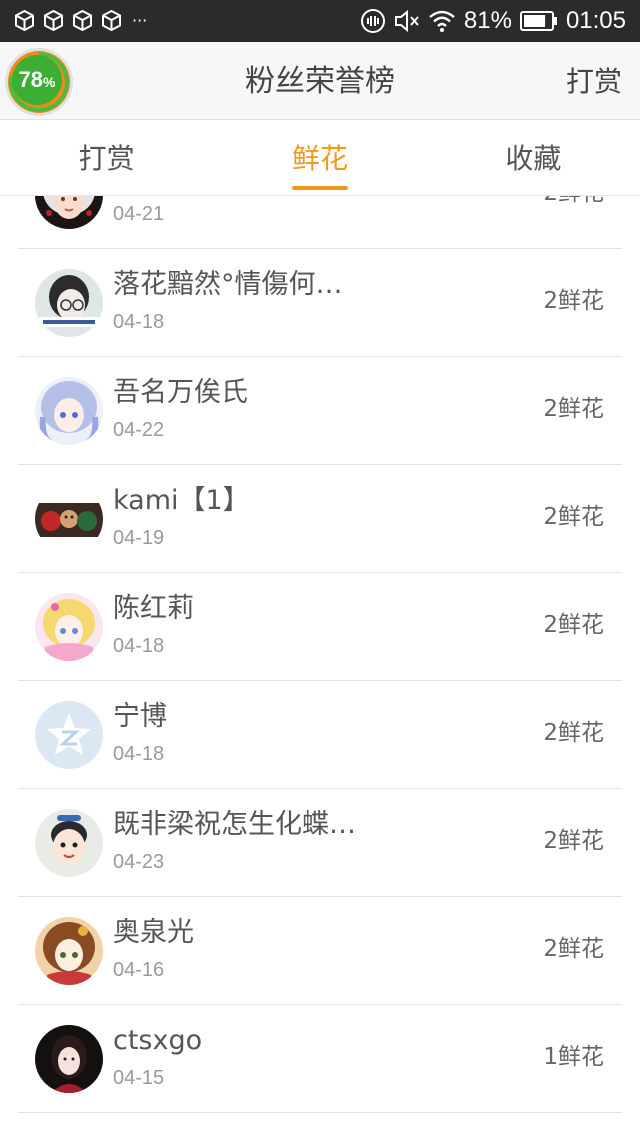  I want to click on battery-percent: 81%, so click(487, 20).